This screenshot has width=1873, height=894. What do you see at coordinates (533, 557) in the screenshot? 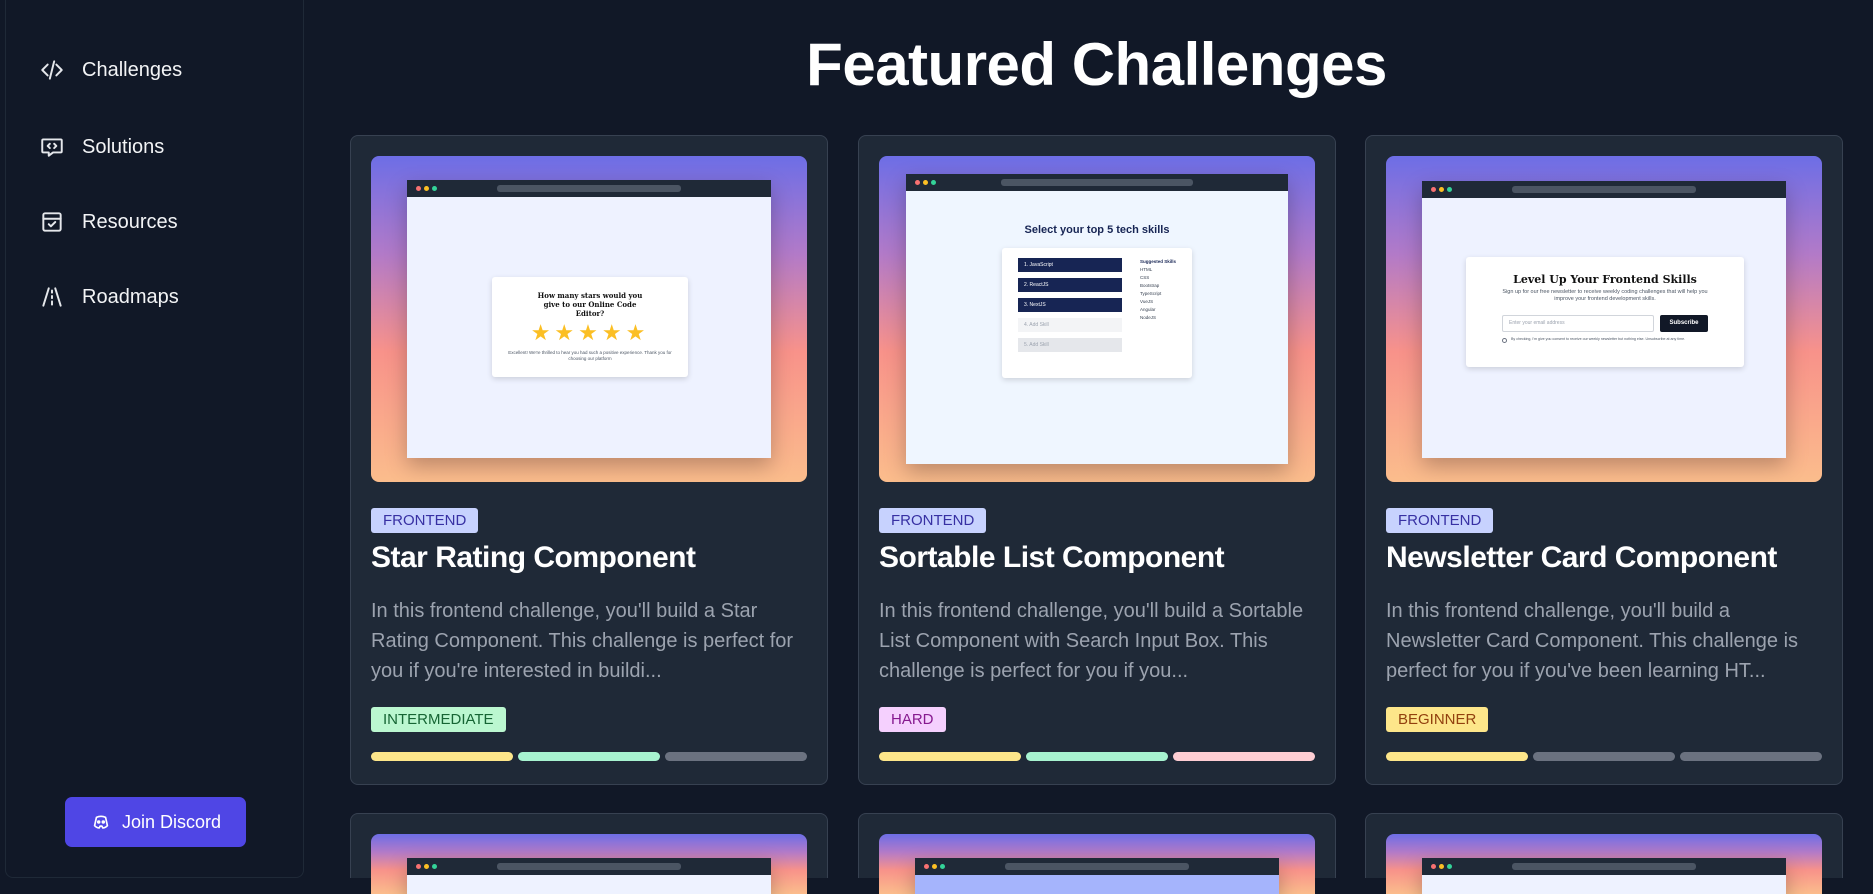
I see `card-title: Star Rating Component` at bounding box center [533, 557].